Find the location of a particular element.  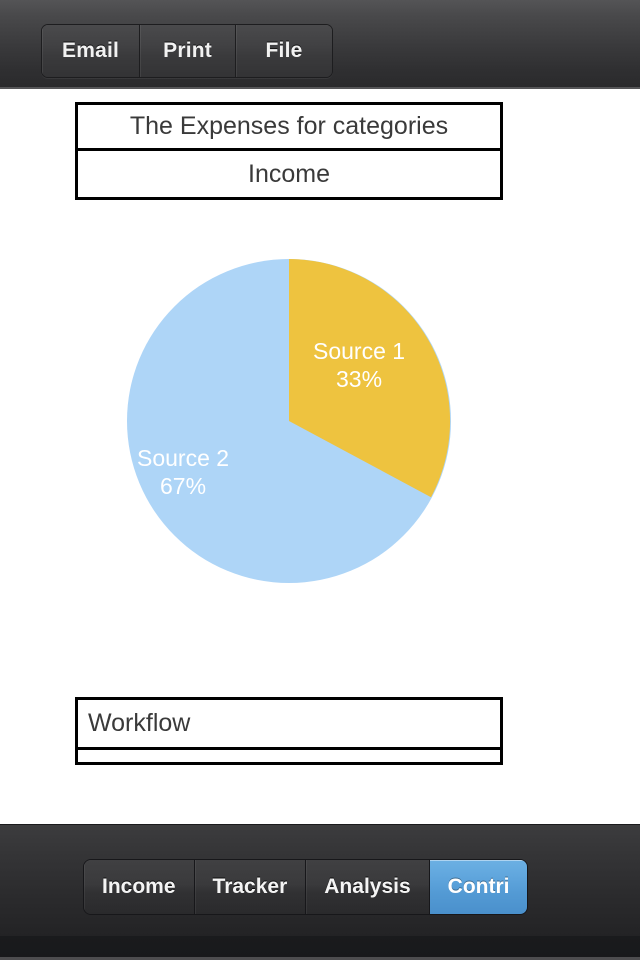

table-row-subtitle: Income is located at coordinates (289, 174).